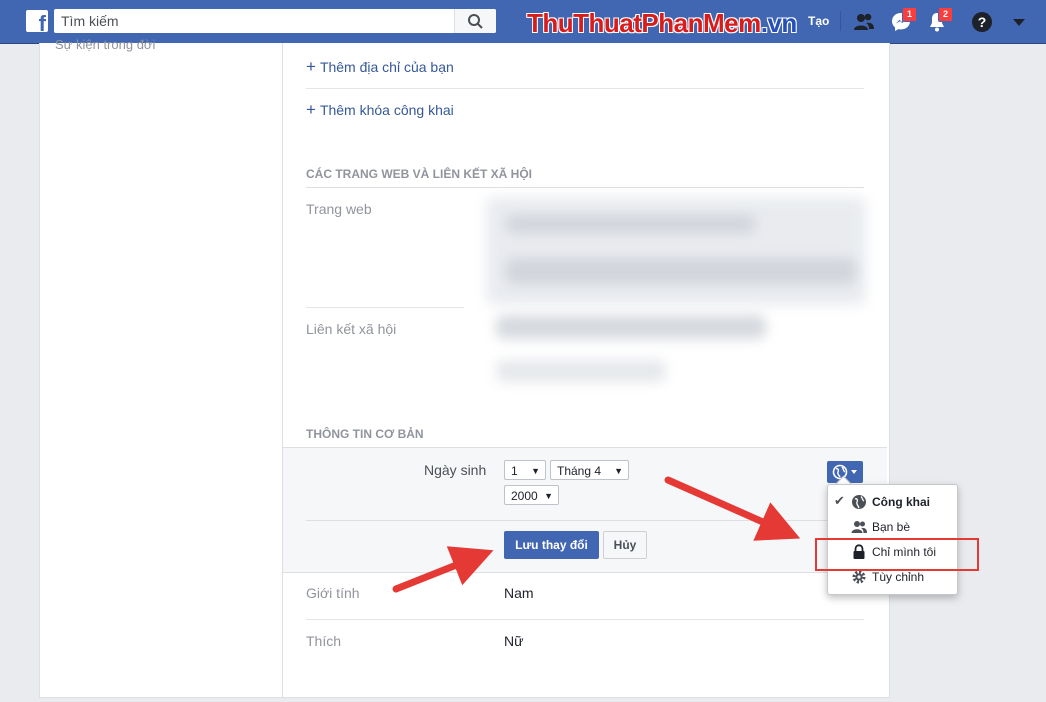 This screenshot has height=702, width=1046. Describe the element at coordinates (443, 569) in the screenshot. I see `annotation-arrow-to-save` at that location.